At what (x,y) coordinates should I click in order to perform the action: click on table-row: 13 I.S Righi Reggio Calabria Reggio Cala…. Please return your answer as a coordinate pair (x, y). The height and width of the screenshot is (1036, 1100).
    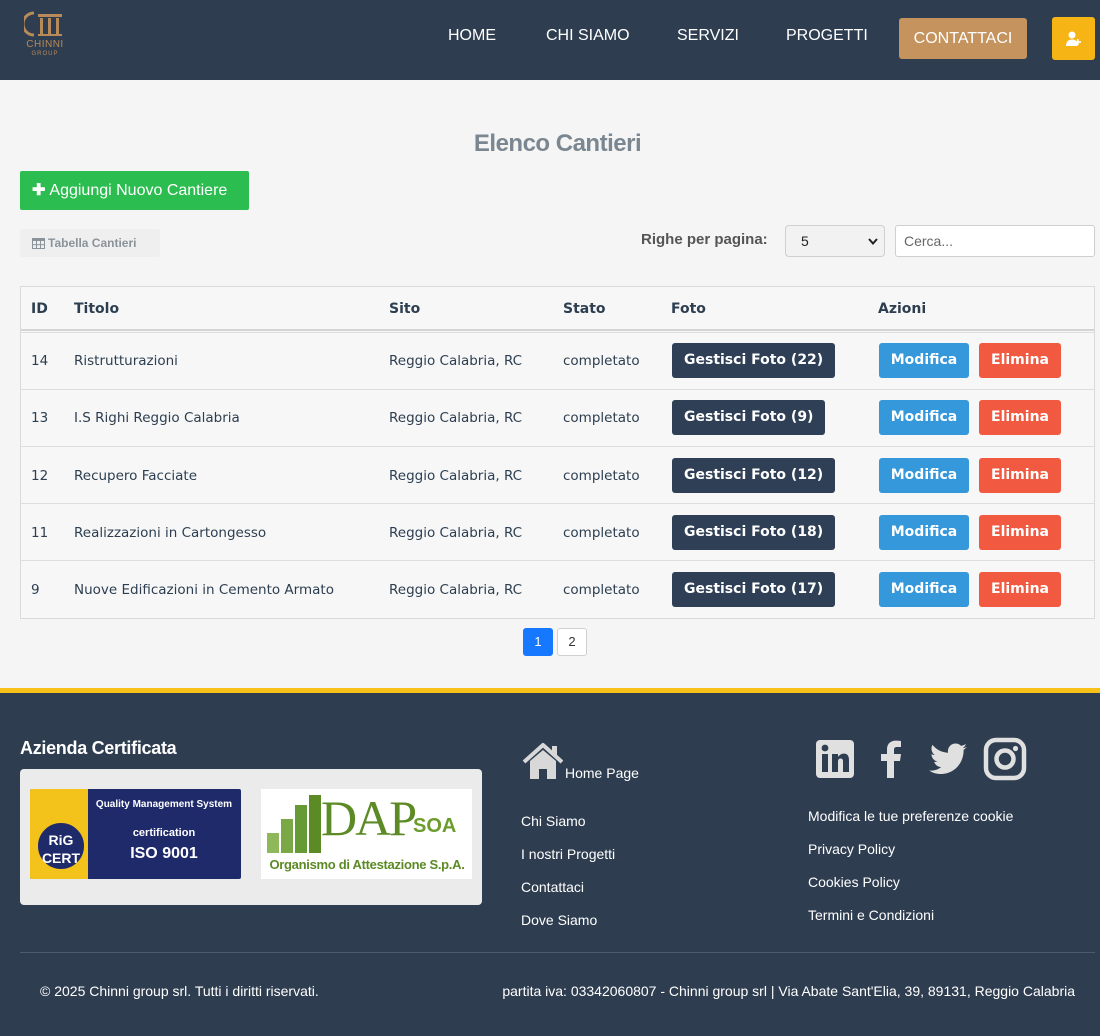
    Looking at the image, I should click on (557, 417).